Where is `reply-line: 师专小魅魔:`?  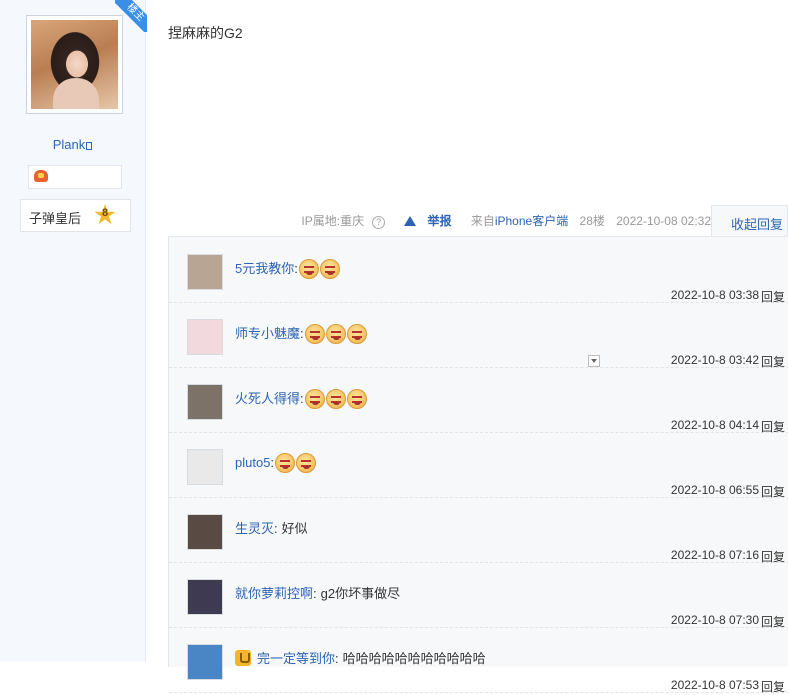
reply-line: 师专小魅魔: is located at coordinates (301, 333).